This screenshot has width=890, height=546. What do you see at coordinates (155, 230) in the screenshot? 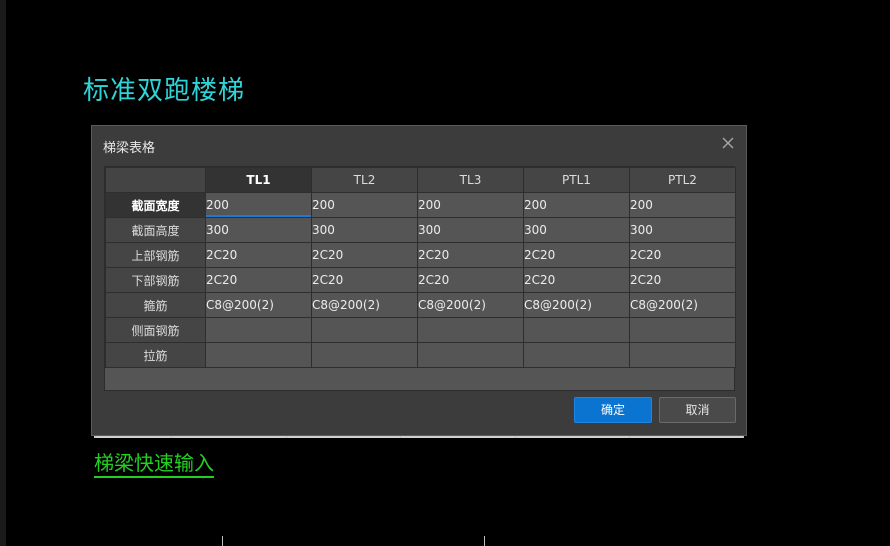
I see `row-header-section-height: 截面高度` at bounding box center [155, 230].